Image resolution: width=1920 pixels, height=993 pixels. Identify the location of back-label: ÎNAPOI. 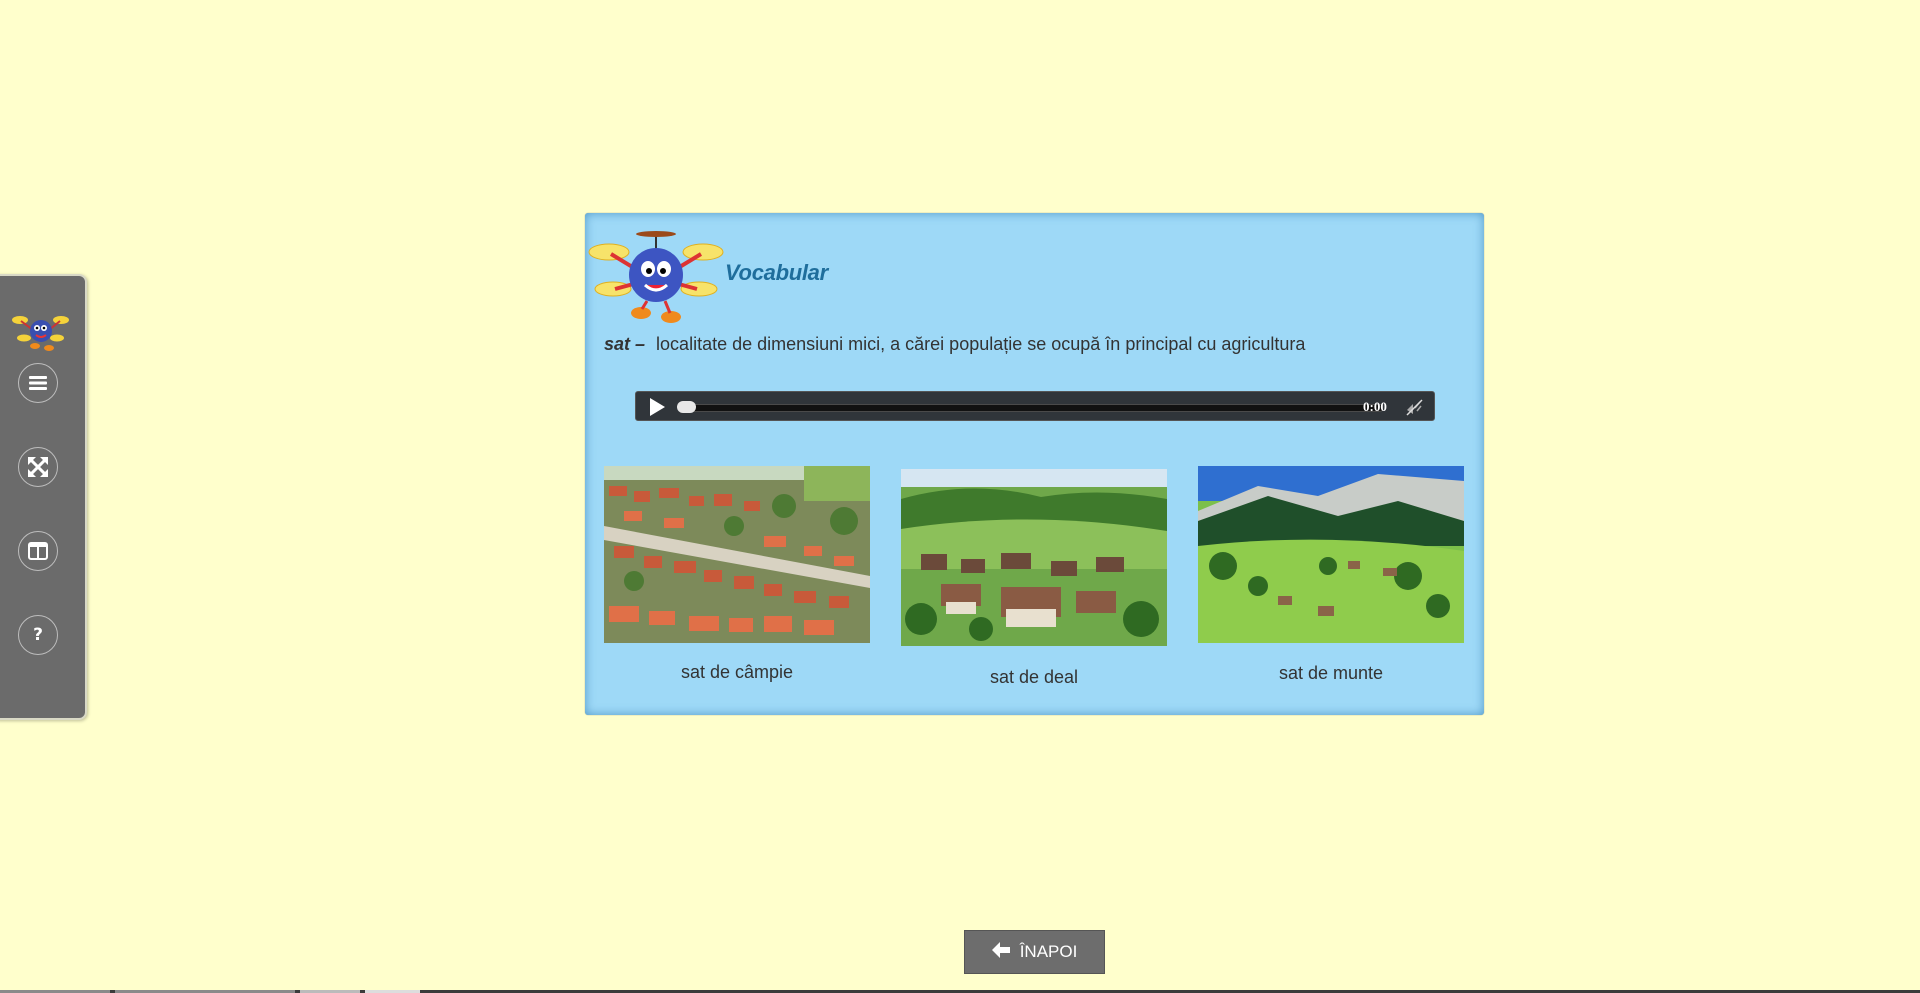
(1048, 951).